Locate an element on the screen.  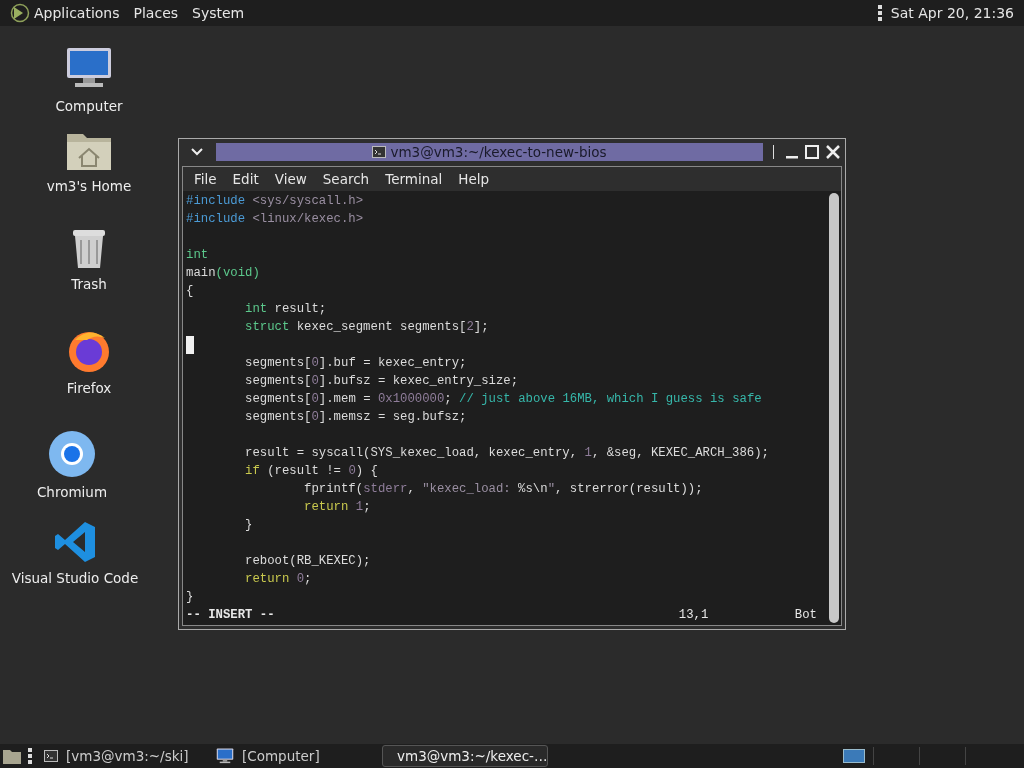
code-line: return 1; is located at coordinates (337, 507).